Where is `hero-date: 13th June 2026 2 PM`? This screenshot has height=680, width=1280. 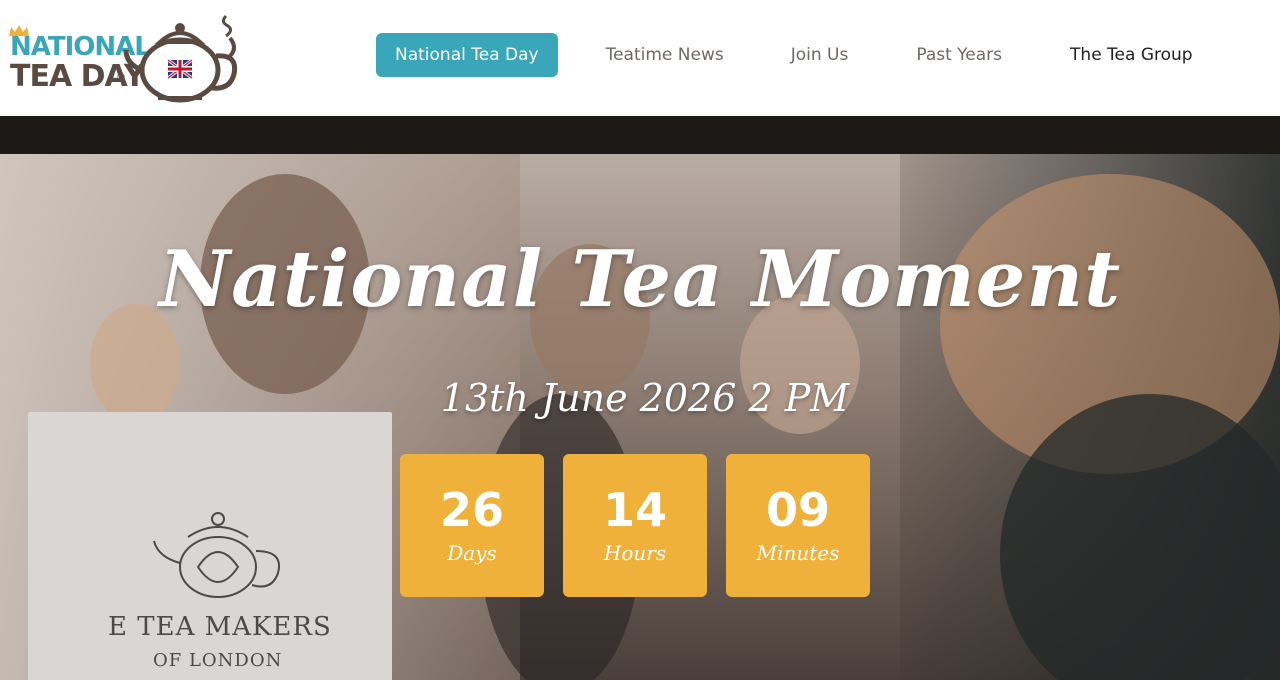
hero-date: 13th June 2026 2 PM is located at coordinates (645, 398).